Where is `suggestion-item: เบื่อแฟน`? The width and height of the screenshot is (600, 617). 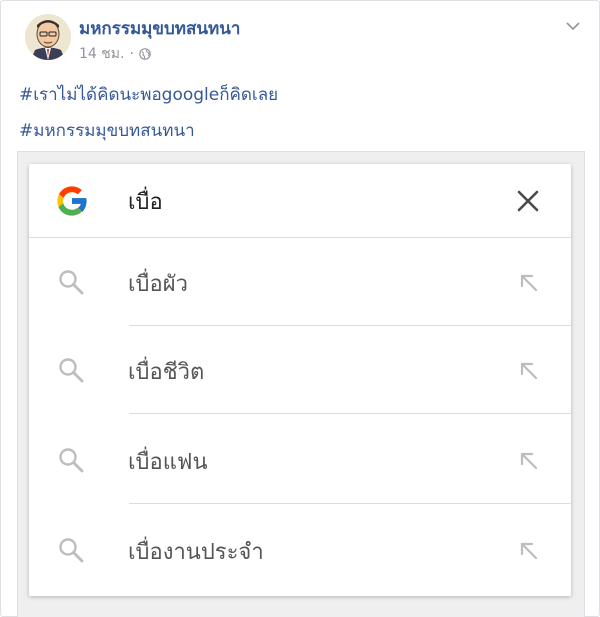
suggestion-item: เบื่อแฟน is located at coordinates (300, 460).